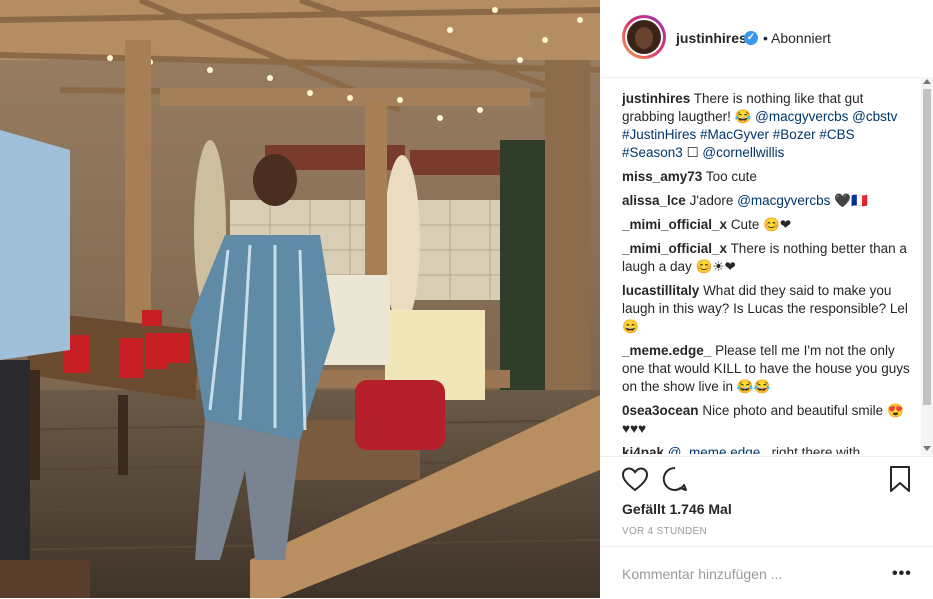 The height and width of the screenshot is (599, 933). I want to click on avatar, so click(644, 37).